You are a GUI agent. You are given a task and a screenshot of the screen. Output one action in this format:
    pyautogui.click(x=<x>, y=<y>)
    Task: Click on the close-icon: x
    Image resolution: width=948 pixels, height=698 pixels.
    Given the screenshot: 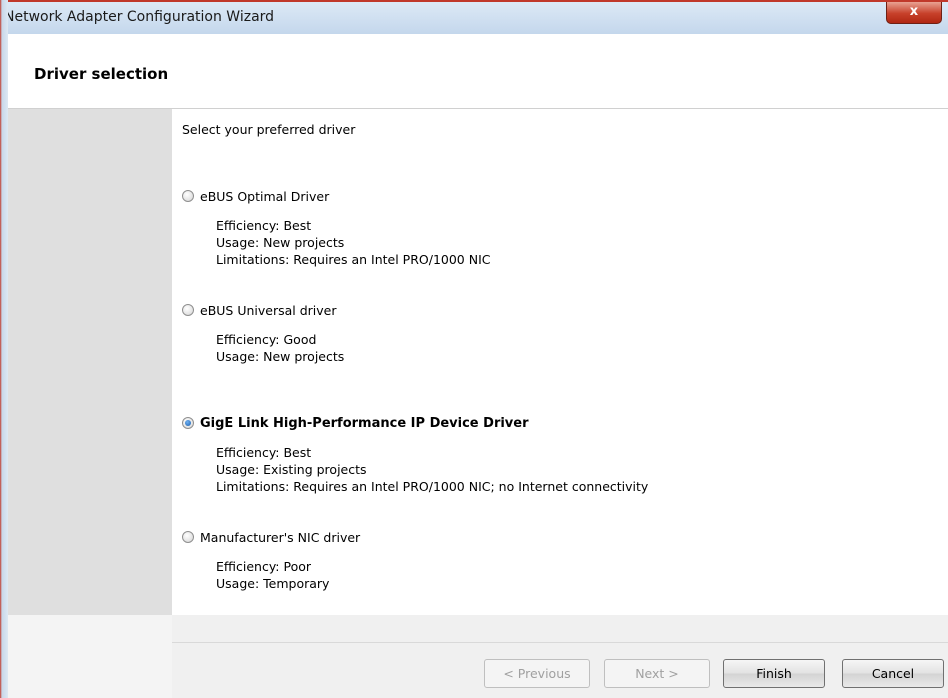 What is the action you would take?
    pyautogui.click(x=914, y=11)
    